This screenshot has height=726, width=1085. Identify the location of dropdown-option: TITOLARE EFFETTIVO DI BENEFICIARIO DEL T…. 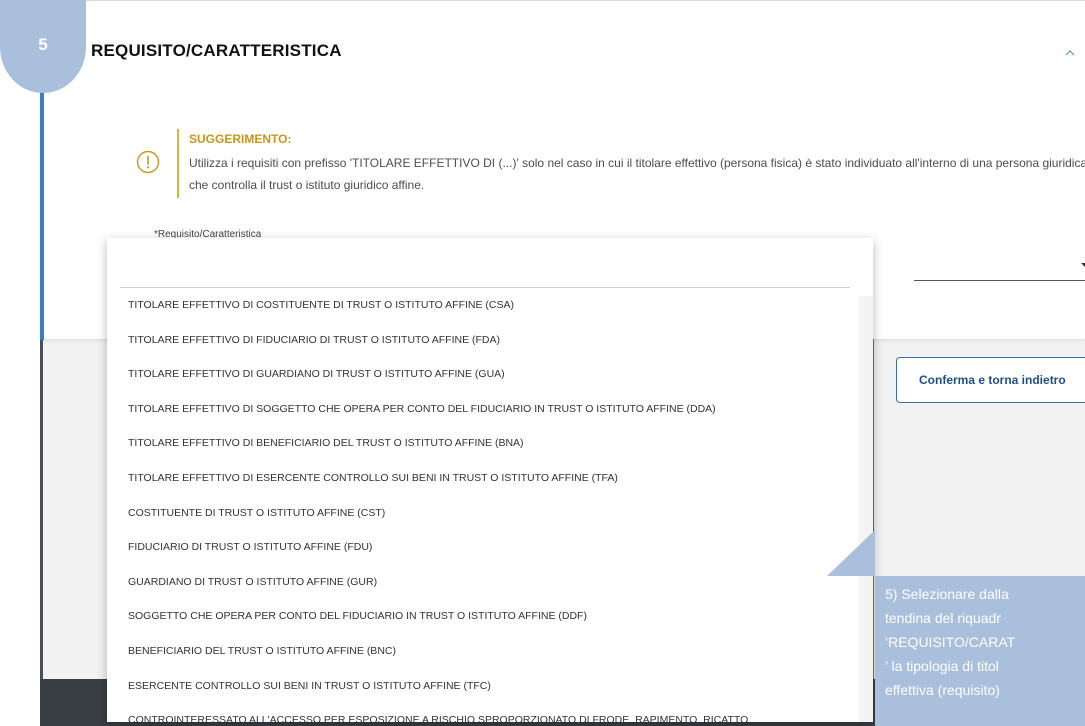
(483, 443).